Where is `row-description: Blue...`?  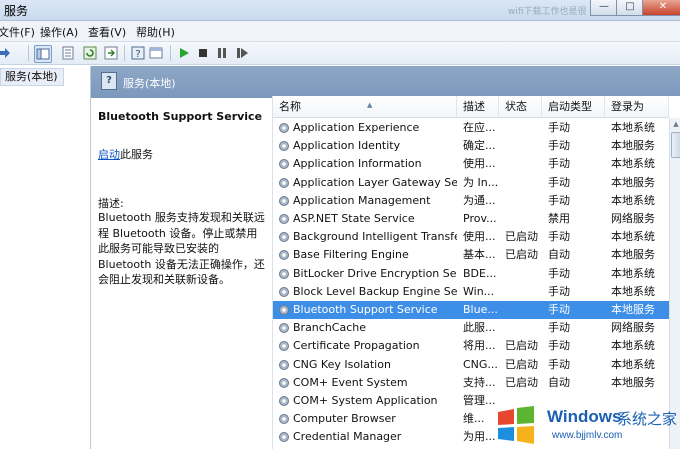
row-description: Blue... is located at coordinates (480, 309).